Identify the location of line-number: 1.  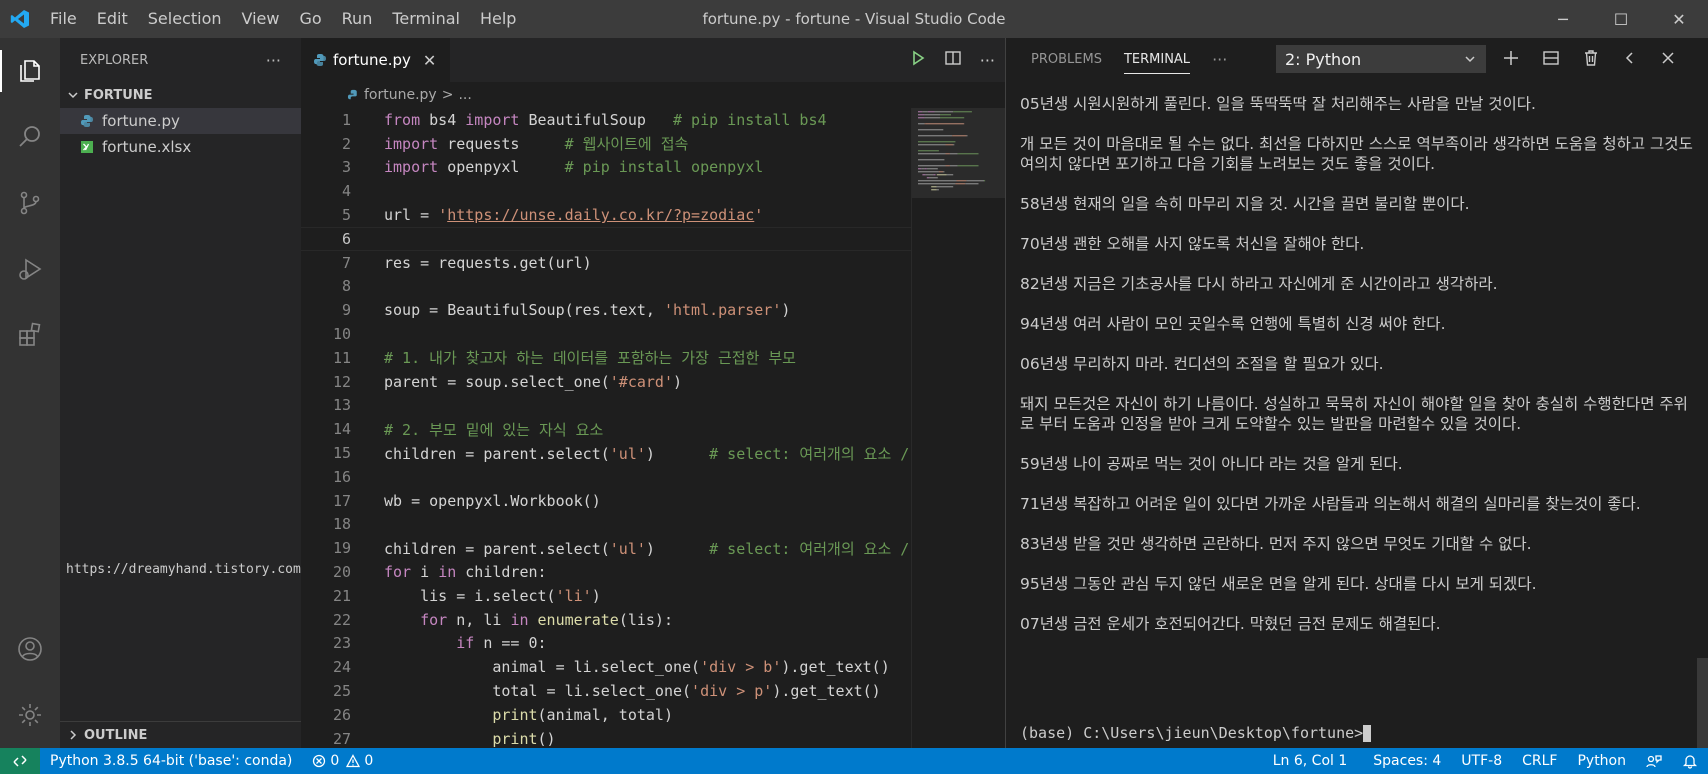
(346, 119).